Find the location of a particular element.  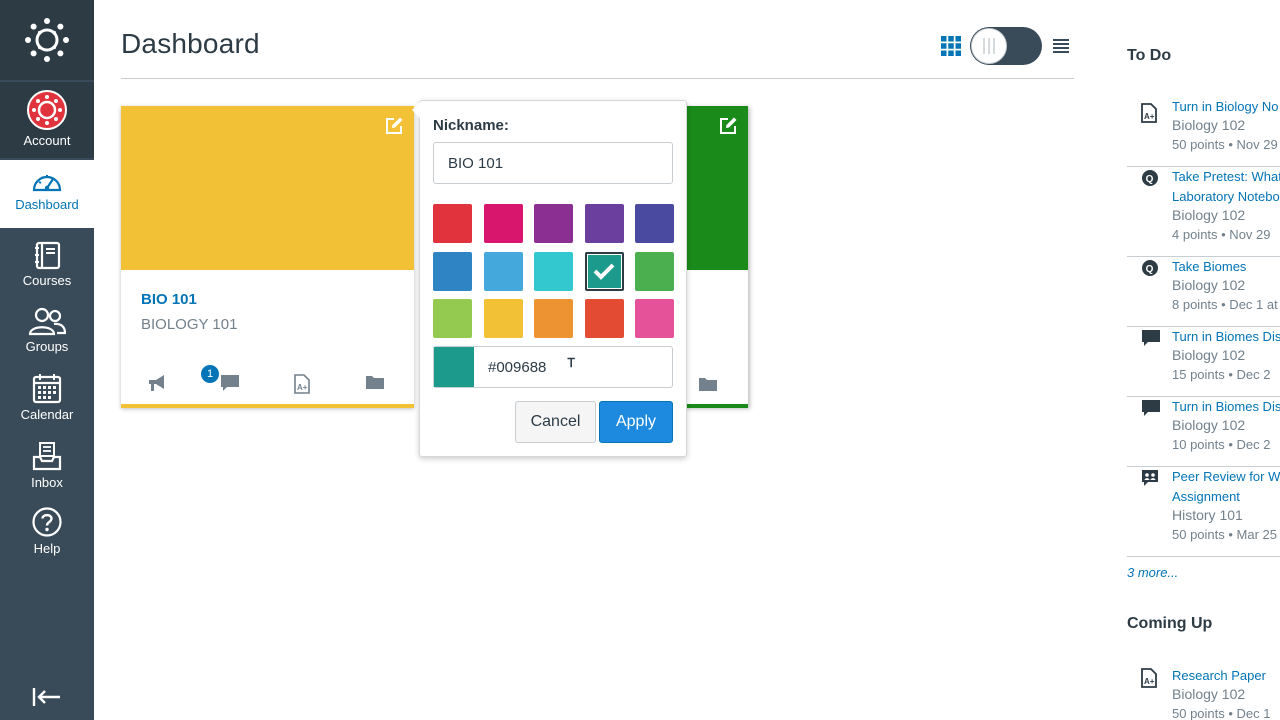

nav-inbox: Inbox is located at coordinates (47, 466).